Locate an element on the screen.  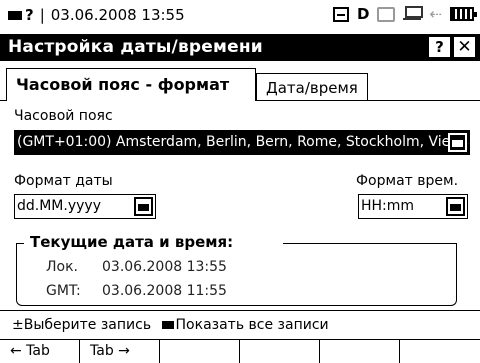
time-format-select: HH:mm is located at coordinates (413, 206).